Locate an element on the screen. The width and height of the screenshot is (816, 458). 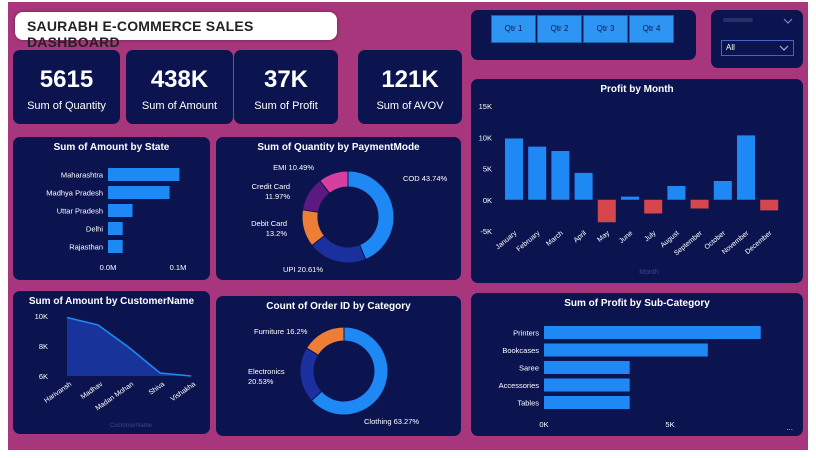
data-label: 11.97% is located at coordinates (277, 196).